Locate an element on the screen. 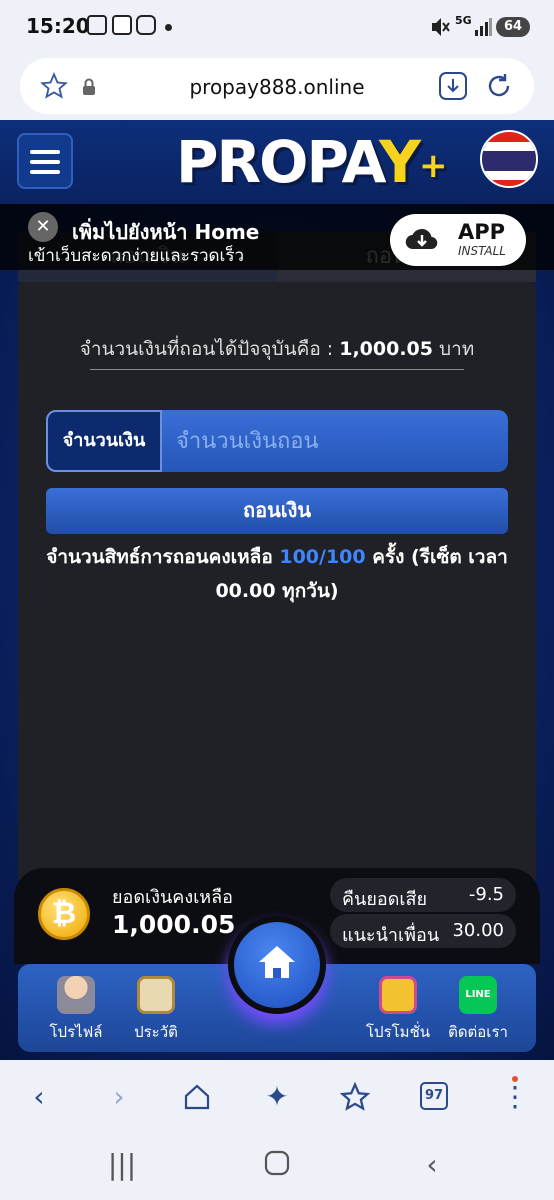  system-nav-bar: ||| ‹ is located at coordinates (277, 1166).